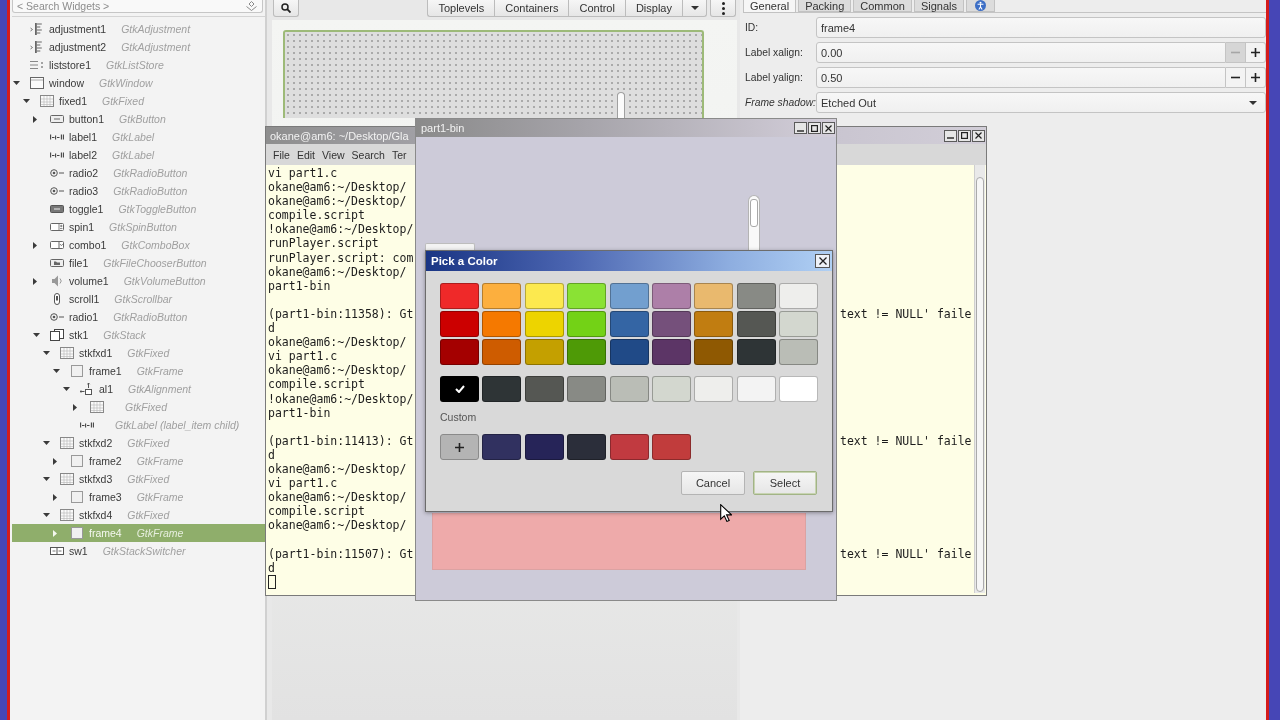  I want to click on tab: Packing, so click(825, 6).